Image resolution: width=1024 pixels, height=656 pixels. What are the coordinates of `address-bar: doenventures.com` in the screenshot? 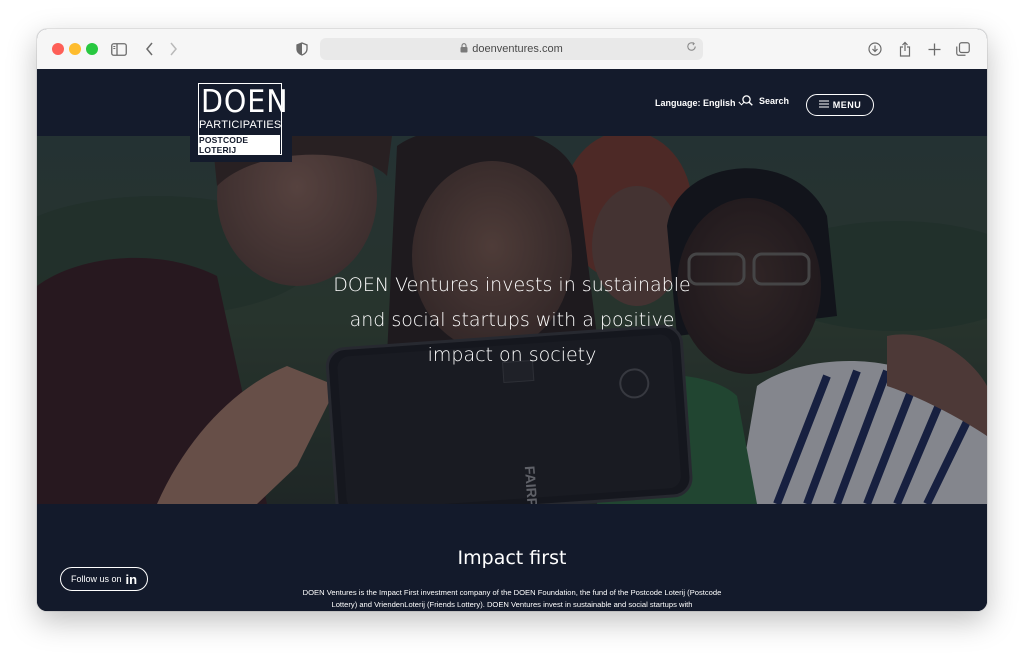 It's located at (511, 49).